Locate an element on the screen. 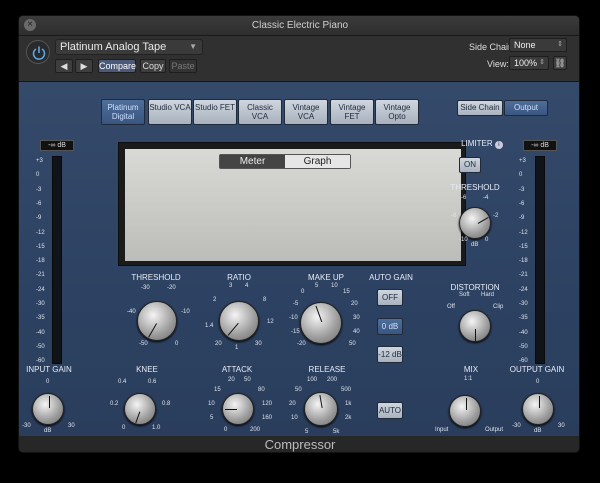 The height and width of the screenshot is (483, 600). side-chain-value: None is located at coordinates (525, 45).